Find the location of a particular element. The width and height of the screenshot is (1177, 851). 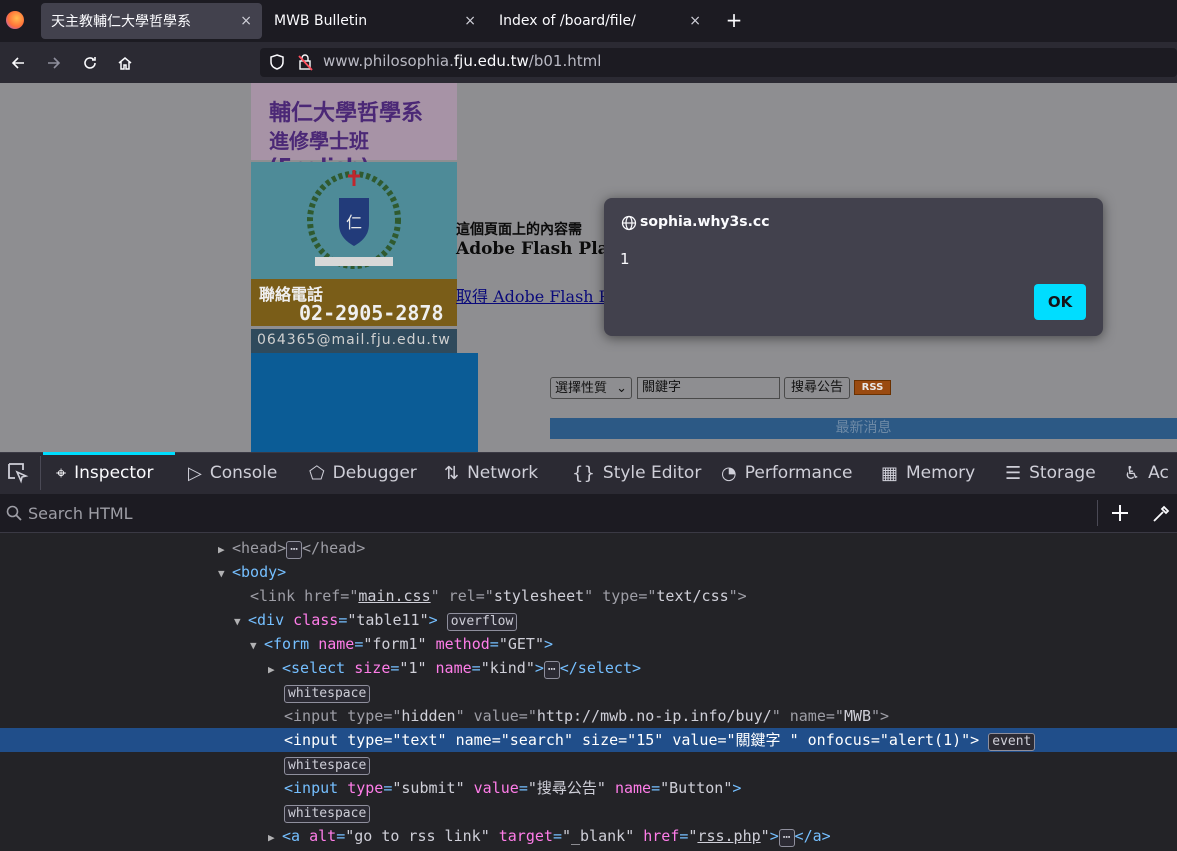

flash-message: 這個頁面上的內容需 is located at coordinates (519, 230).